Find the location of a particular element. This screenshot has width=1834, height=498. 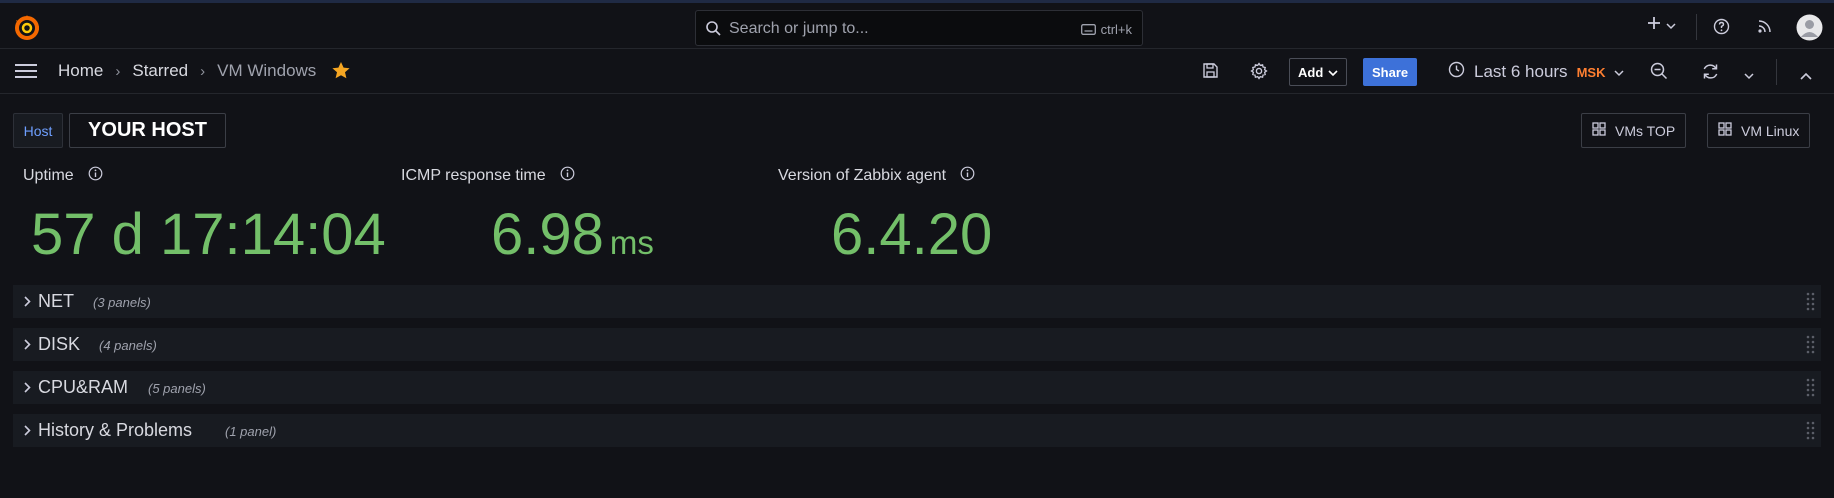

plus-icon is located at coordinates (1654, 25).